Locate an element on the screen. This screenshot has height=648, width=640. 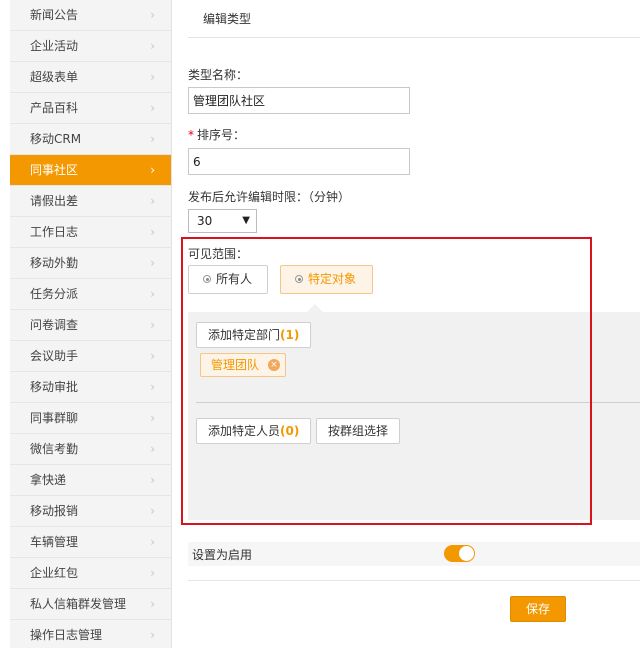
sidebar-item-vehicle: 车辆管理 › is located at coordinates (90, 542).